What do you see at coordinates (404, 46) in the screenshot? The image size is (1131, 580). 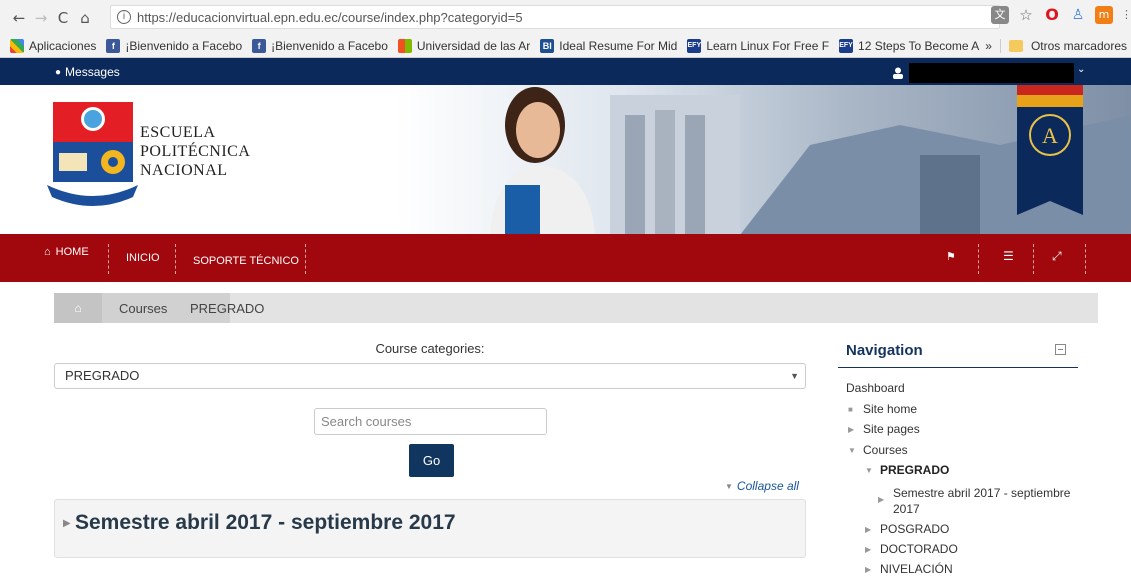 I see `windows-icon` at bounding box center [404, 46].